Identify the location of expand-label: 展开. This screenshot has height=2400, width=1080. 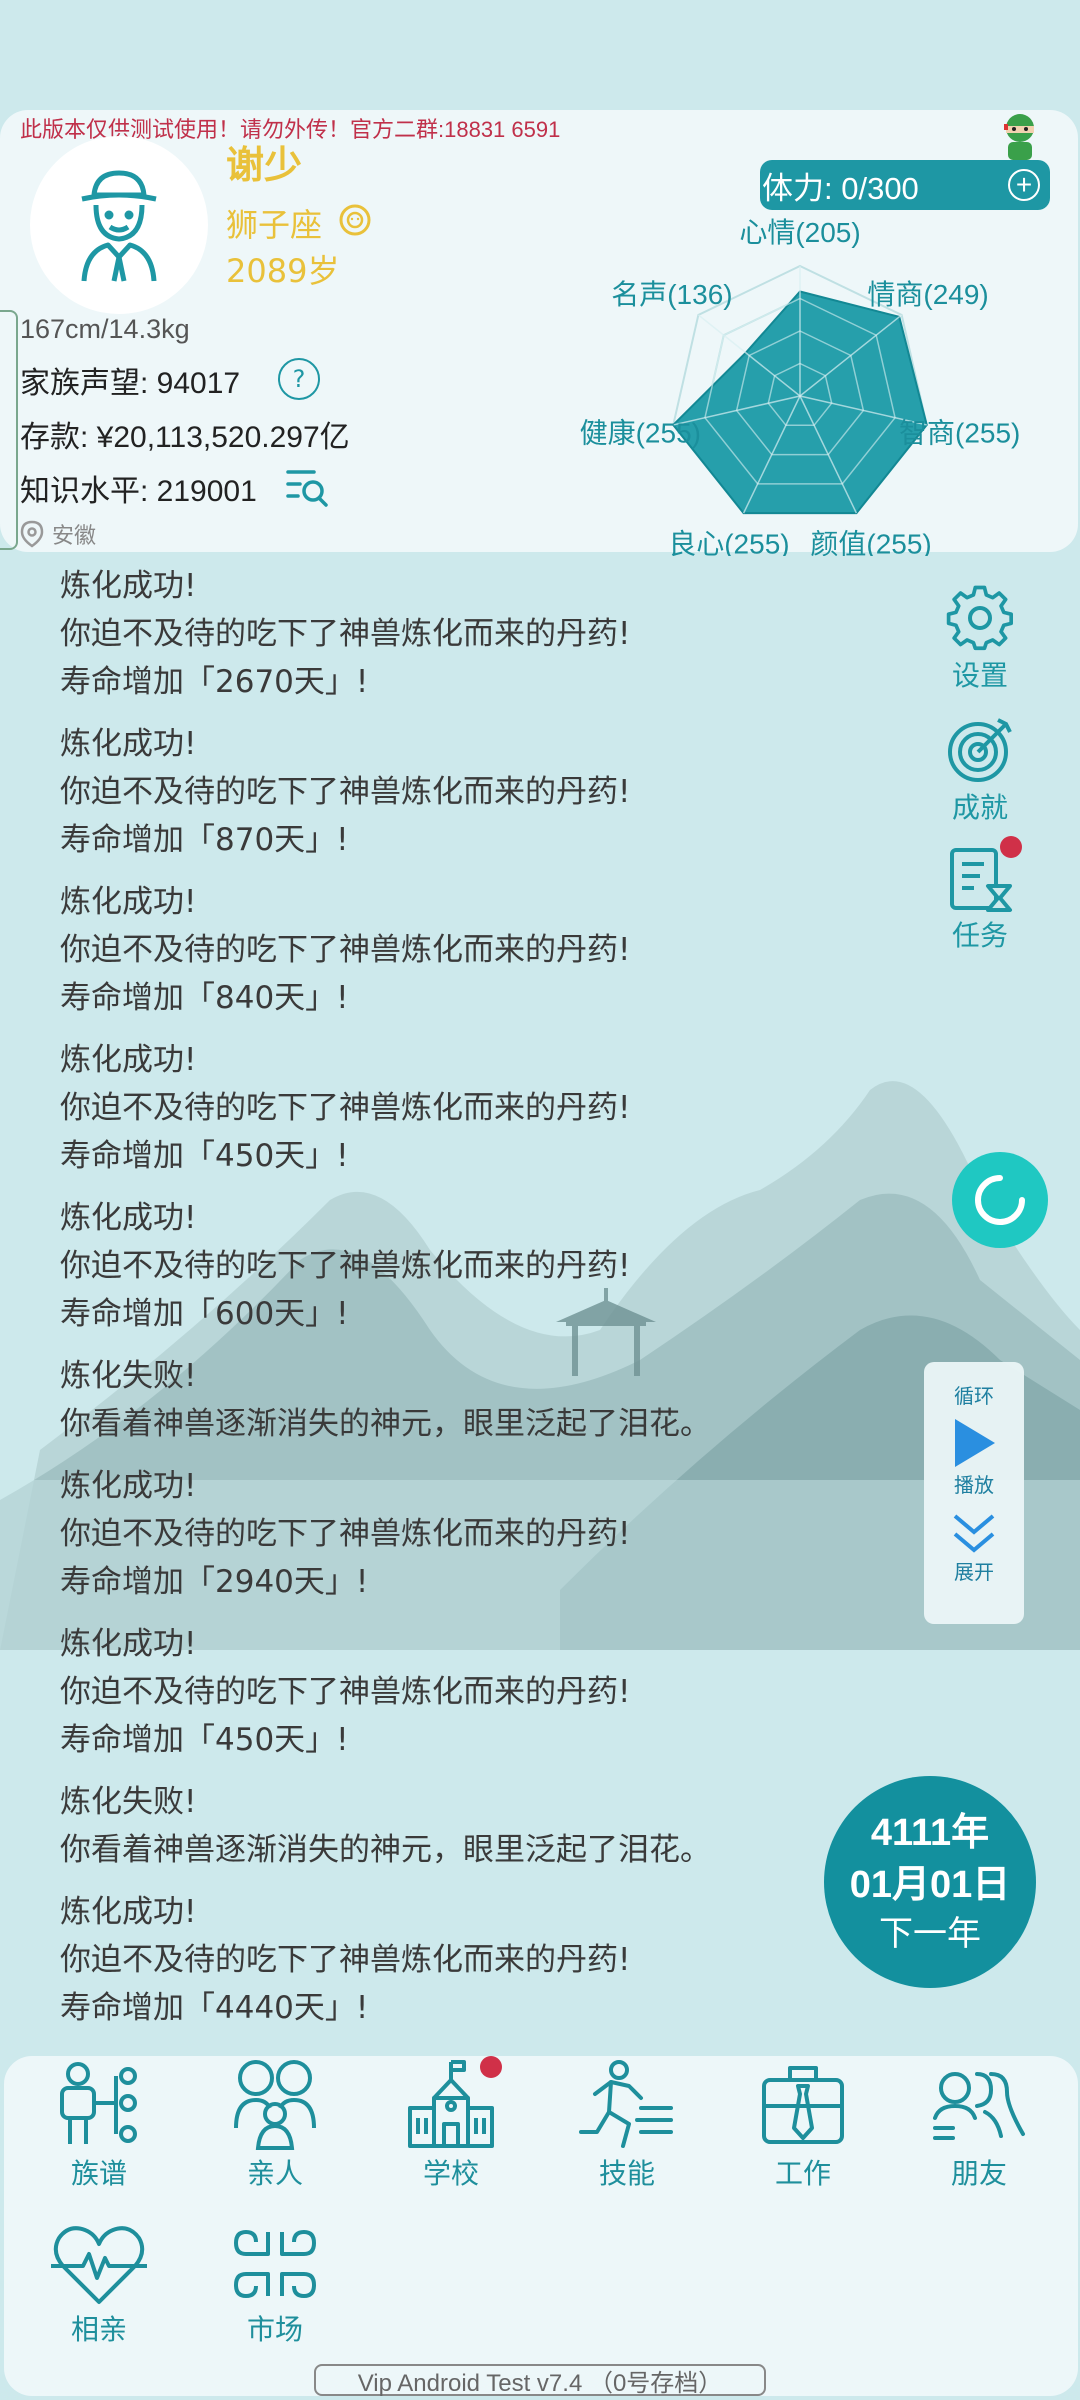
(974, 1572).